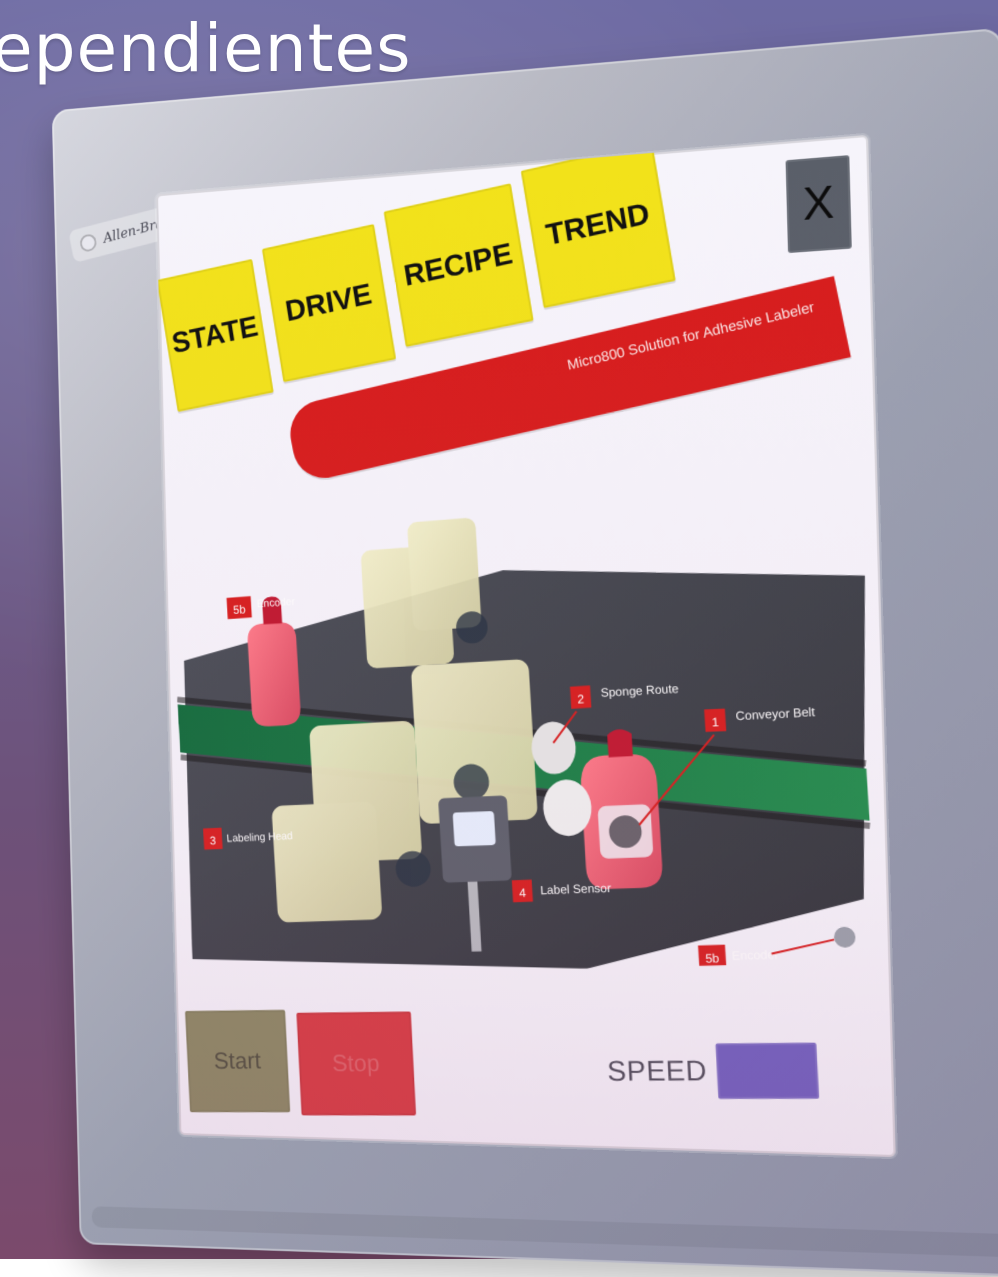 This screenshot has height=1277, width=998. What do you see at coordinates (88, 242) in the screenshot?
I see `brand-logo-icon` at bounding box center [88, 242].